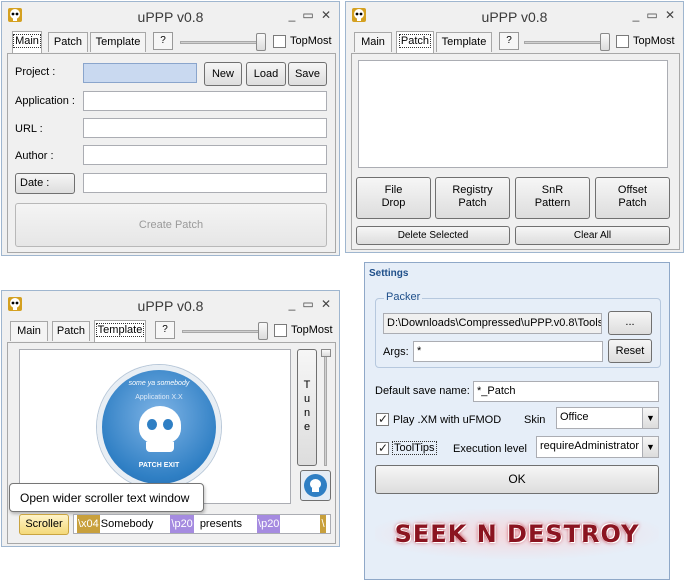  I want to click on clear-all-button: Clear All, so click(592, 235).